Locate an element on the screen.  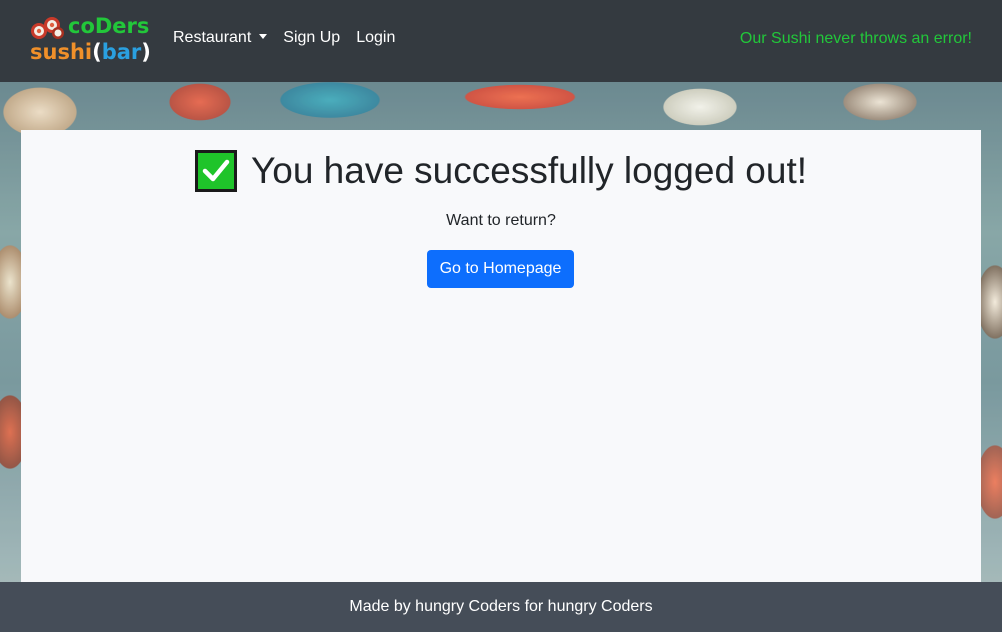
caret-down-icon is located at coordinates (263, 36).